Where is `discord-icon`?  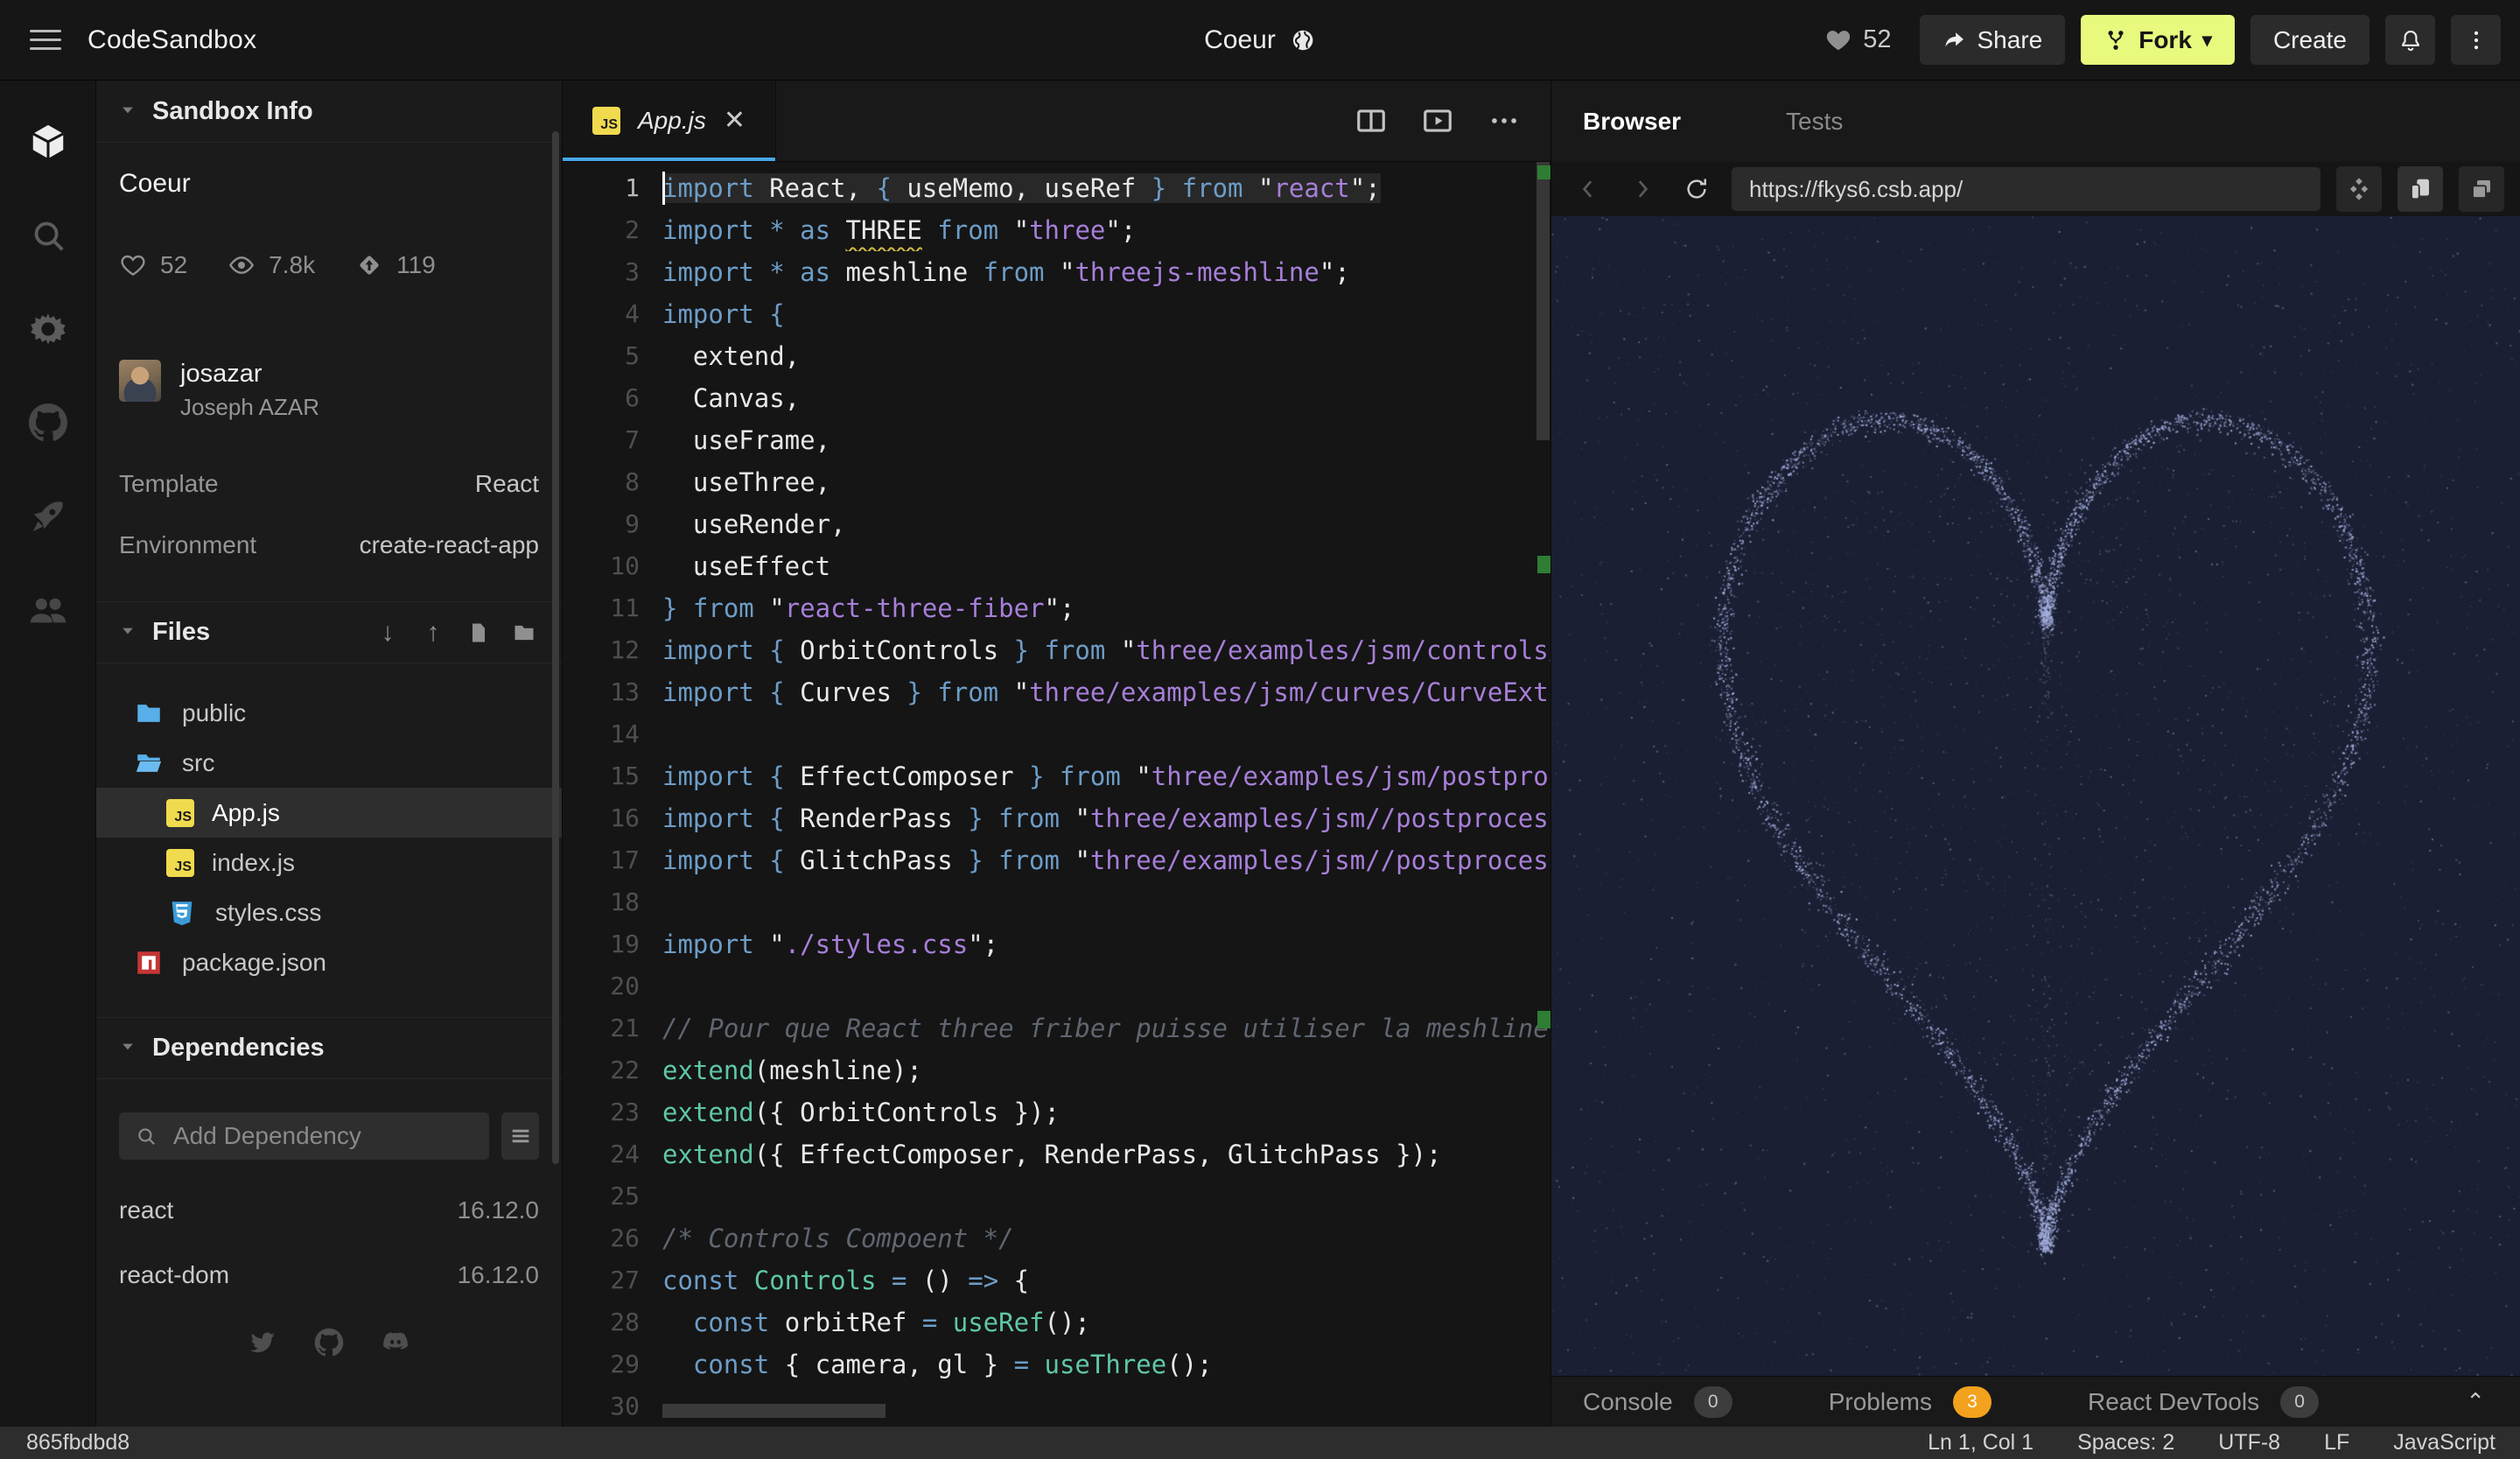 discord-icon is located at coordinates (395, 1342).